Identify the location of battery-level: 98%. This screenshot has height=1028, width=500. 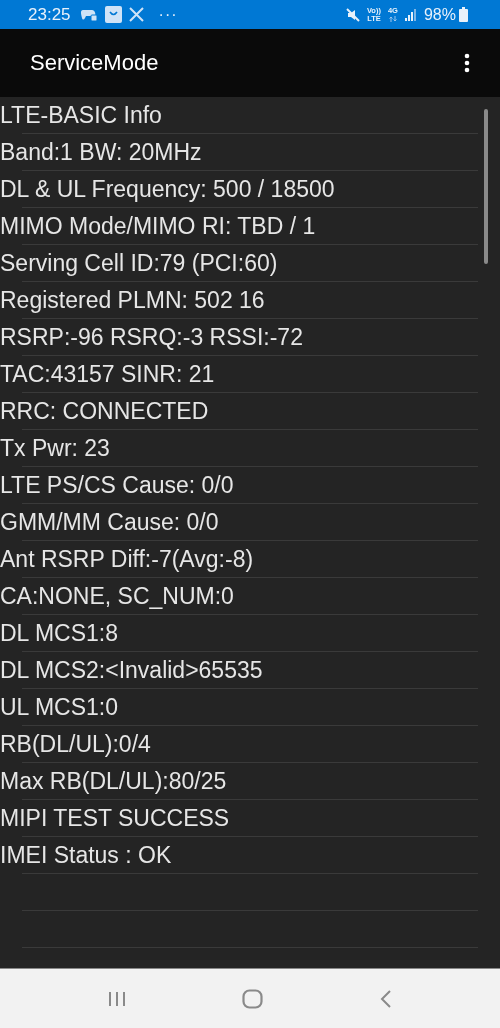
(439, 14).